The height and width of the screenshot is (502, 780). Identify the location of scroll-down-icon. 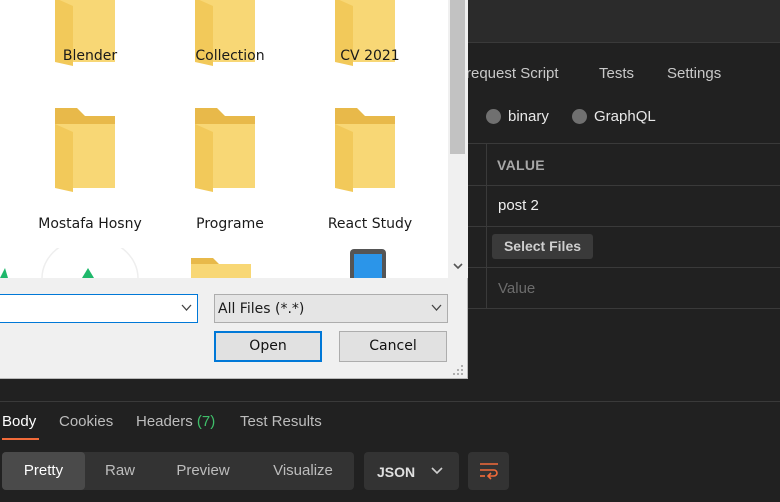
(458, 266).